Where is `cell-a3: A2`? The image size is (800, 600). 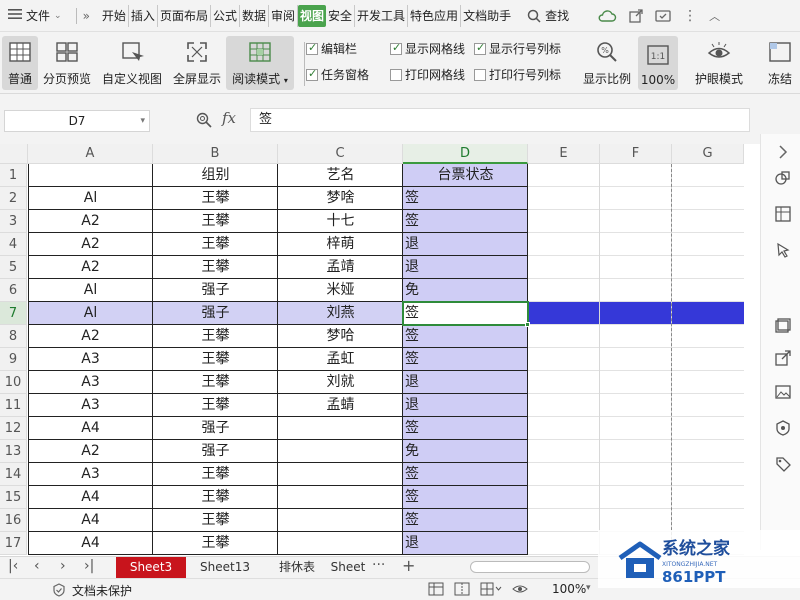
cell-a3: A2 is located at coordinates (90, 221).